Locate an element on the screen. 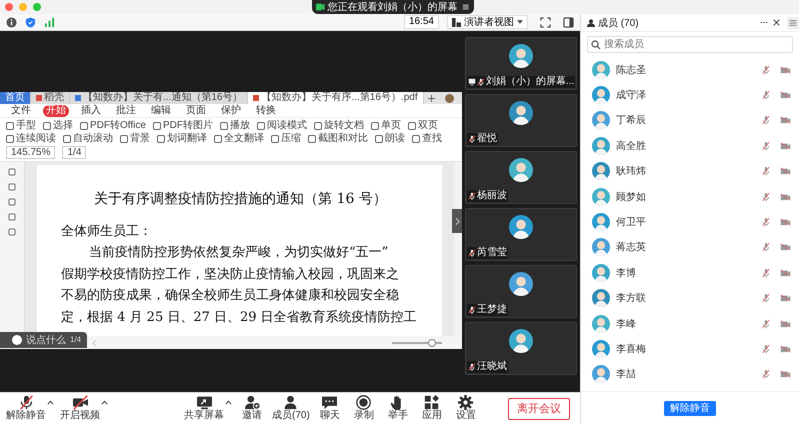  toolbar-button: 录制 is located at coordinates (364, 408).